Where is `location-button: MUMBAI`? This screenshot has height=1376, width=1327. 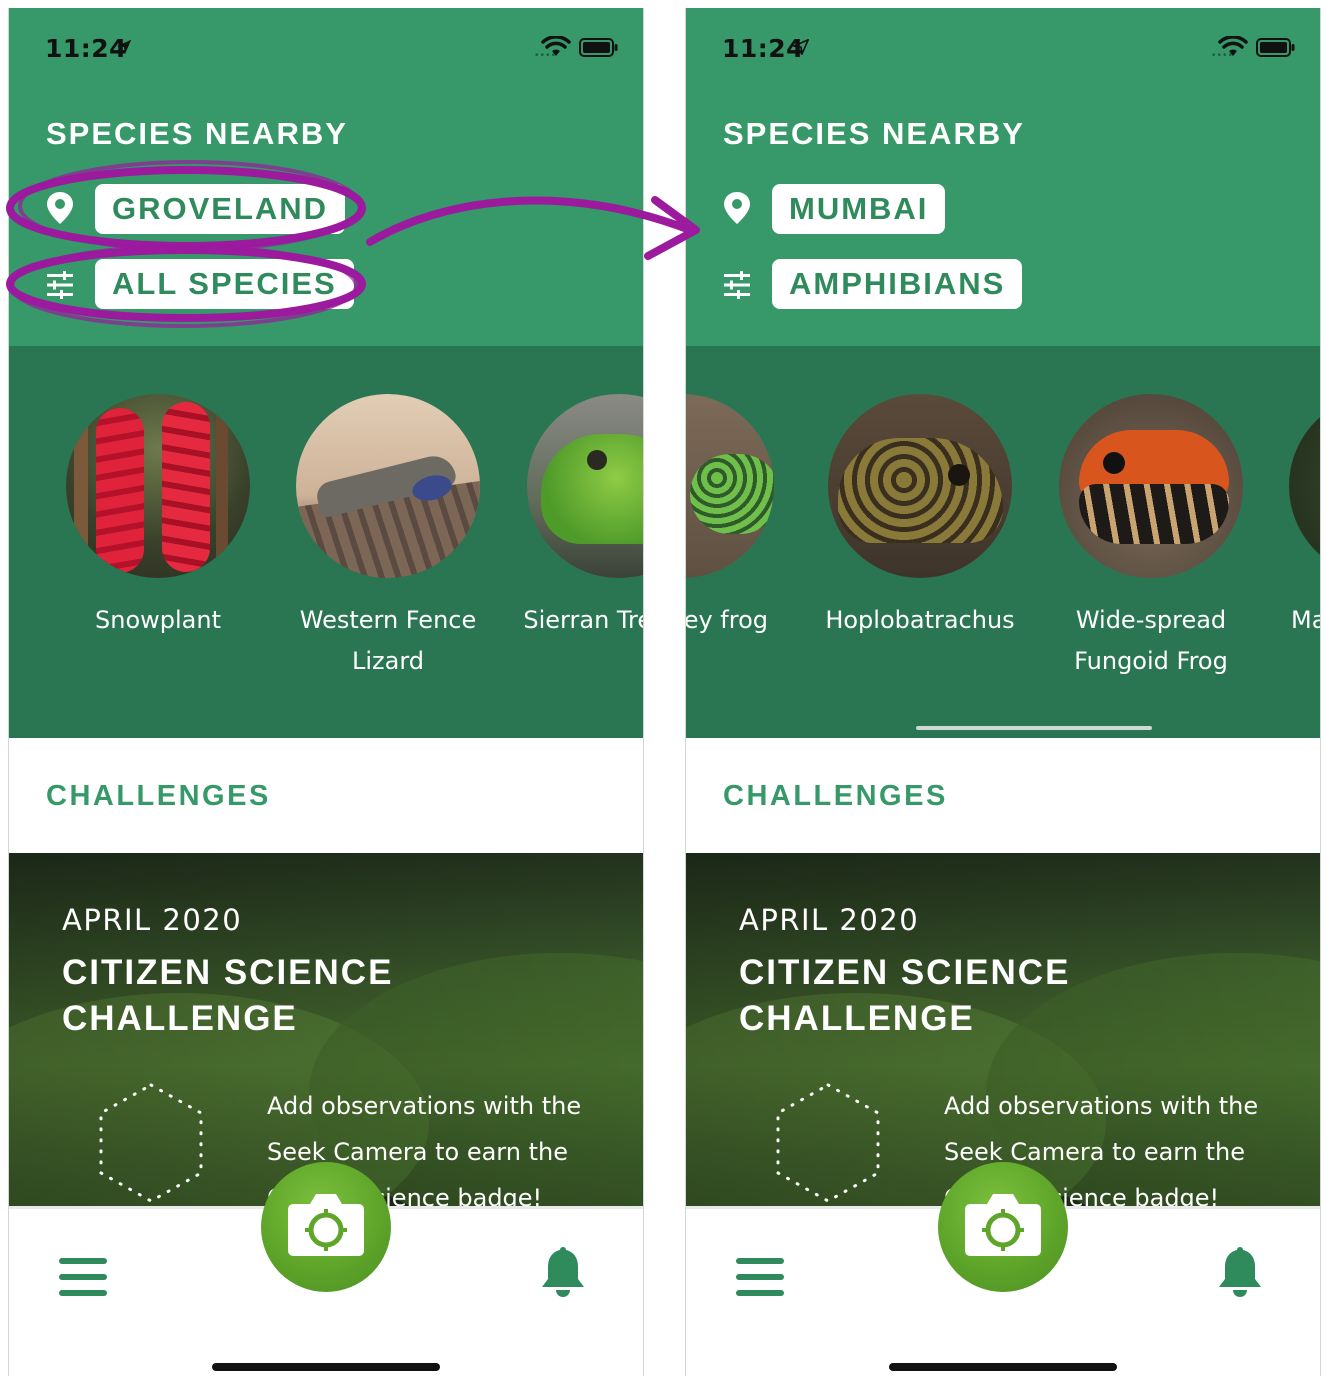
location-button: MUMBAI is located at coordinates (859, 209).